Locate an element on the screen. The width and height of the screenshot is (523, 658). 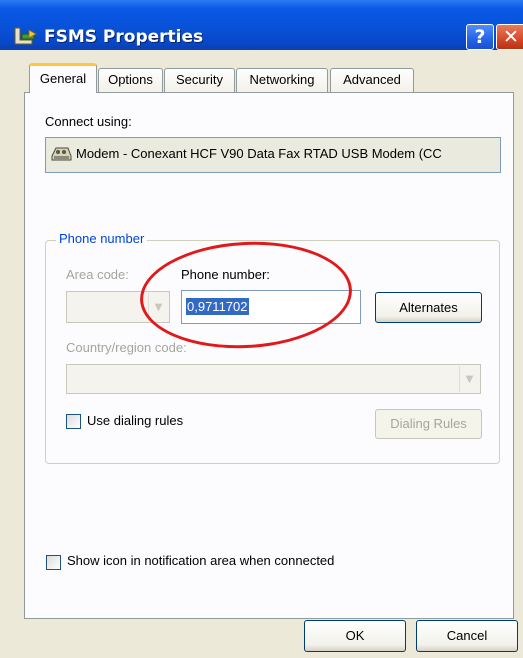
phone-number-input: 0,9711702 is located at coordinates (271, 307).